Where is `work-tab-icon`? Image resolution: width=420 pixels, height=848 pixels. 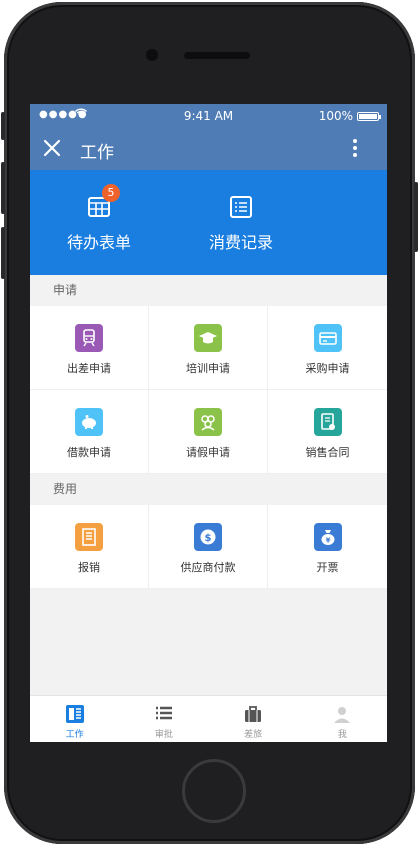 work-tab-icon is located at coordinates (75, 714).